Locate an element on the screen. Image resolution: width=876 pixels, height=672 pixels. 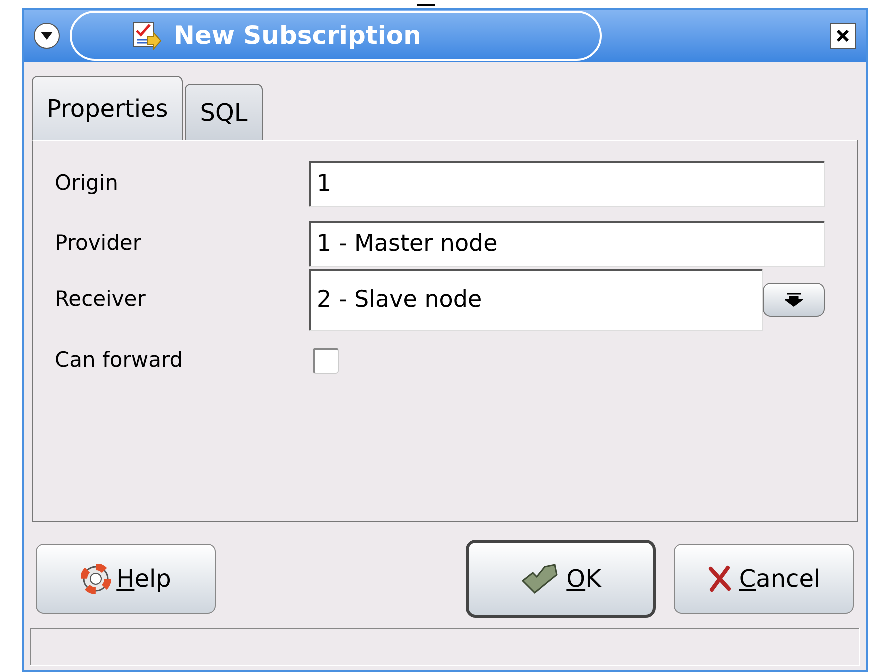
select-button is located at coordinates (794, 300).